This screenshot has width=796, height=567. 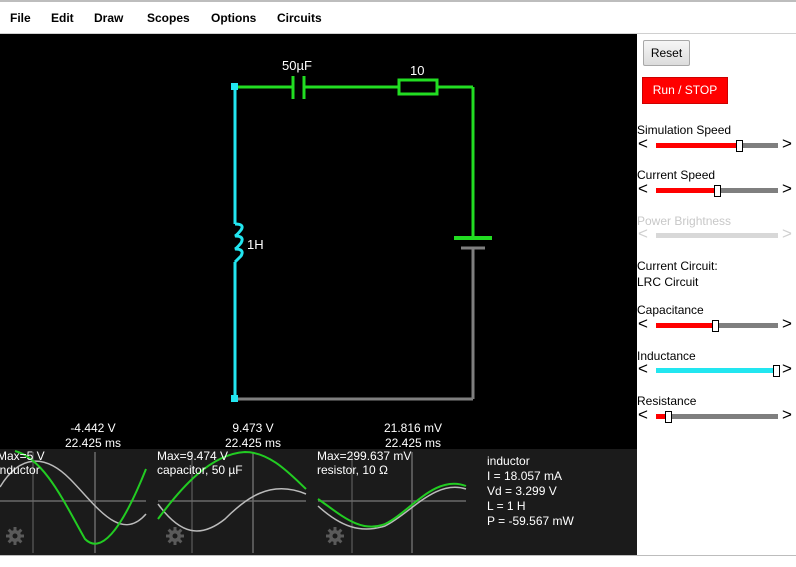 I want to click on left-wire, so click(x=238, y=243).